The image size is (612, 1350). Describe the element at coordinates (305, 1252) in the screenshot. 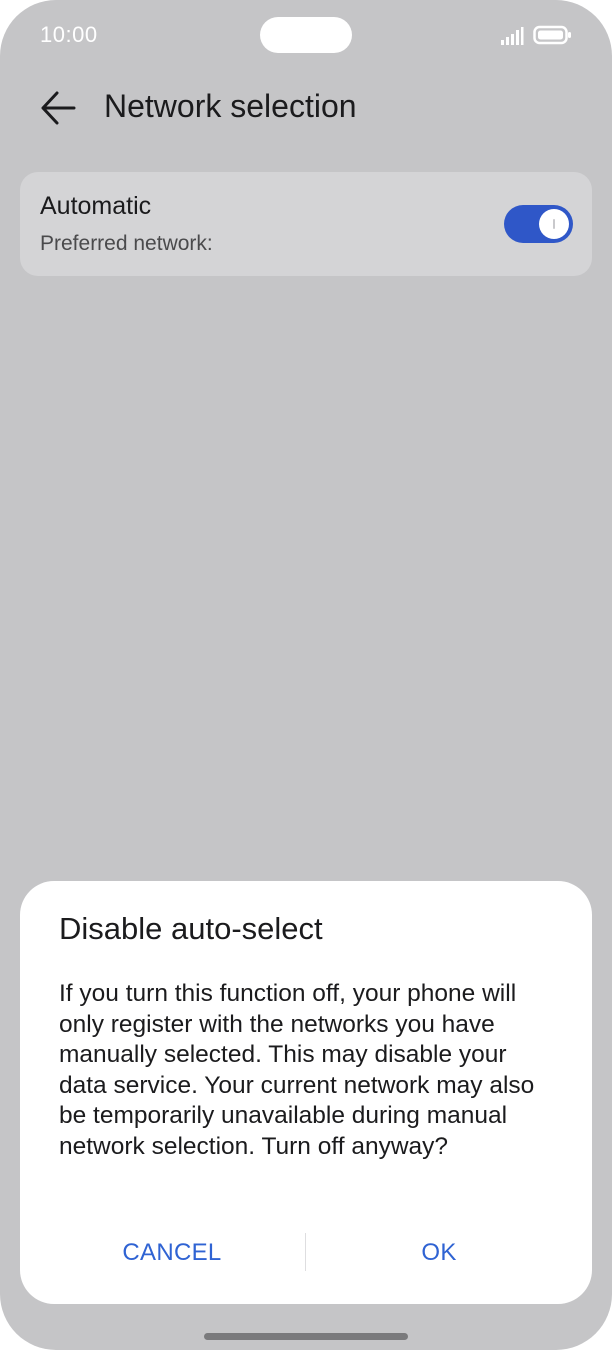

I see `button-divider` at that location.